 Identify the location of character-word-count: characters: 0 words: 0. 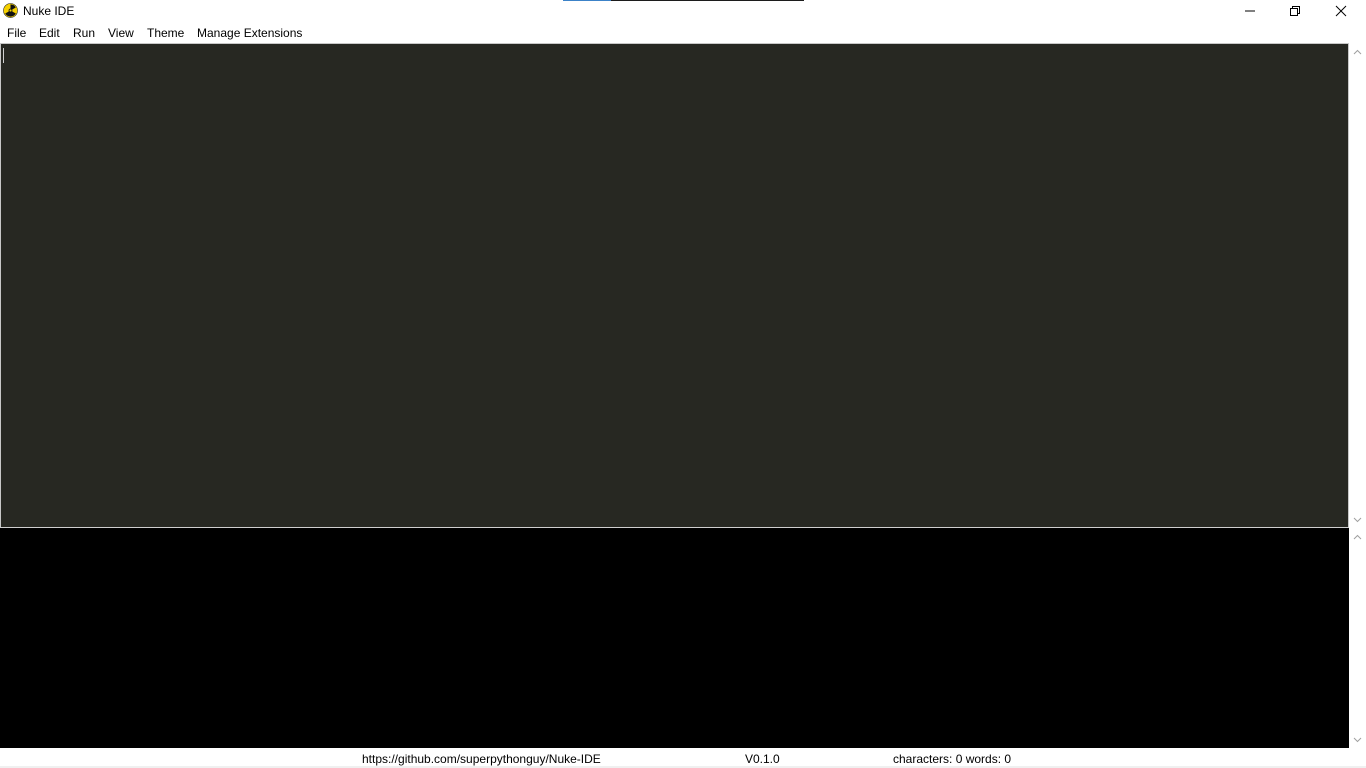
(952, 759).